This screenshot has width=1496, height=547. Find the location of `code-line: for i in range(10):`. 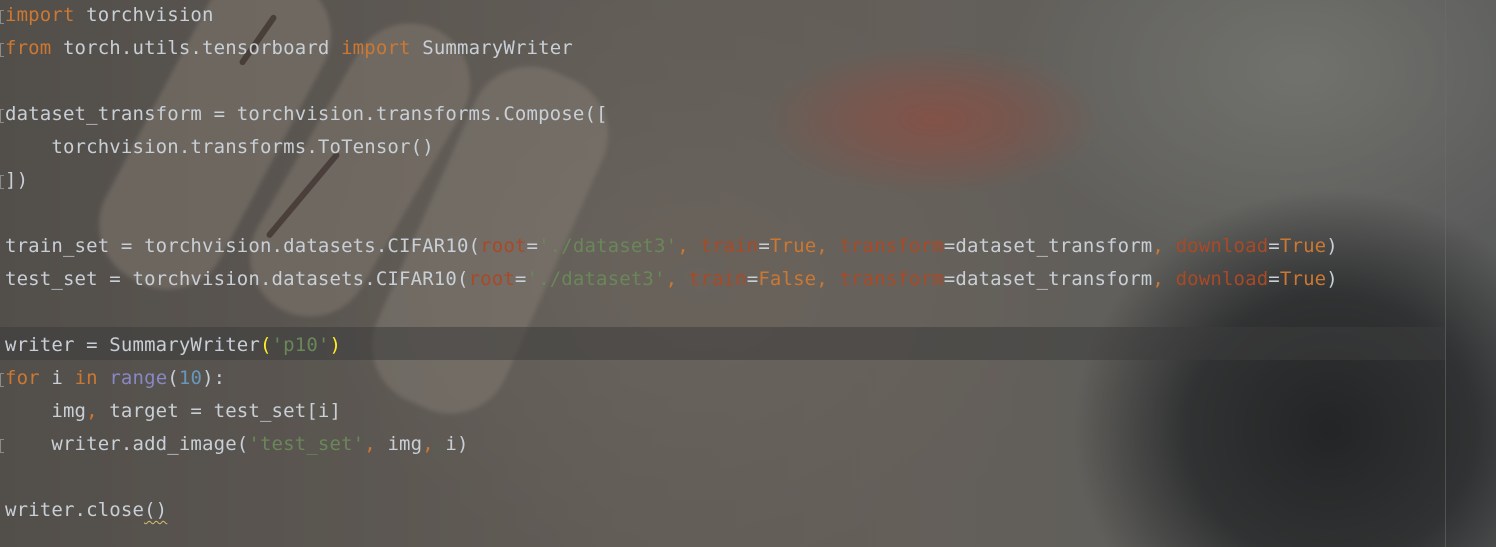

code-line: for i in range(10): is located at coordinates (115, 378).